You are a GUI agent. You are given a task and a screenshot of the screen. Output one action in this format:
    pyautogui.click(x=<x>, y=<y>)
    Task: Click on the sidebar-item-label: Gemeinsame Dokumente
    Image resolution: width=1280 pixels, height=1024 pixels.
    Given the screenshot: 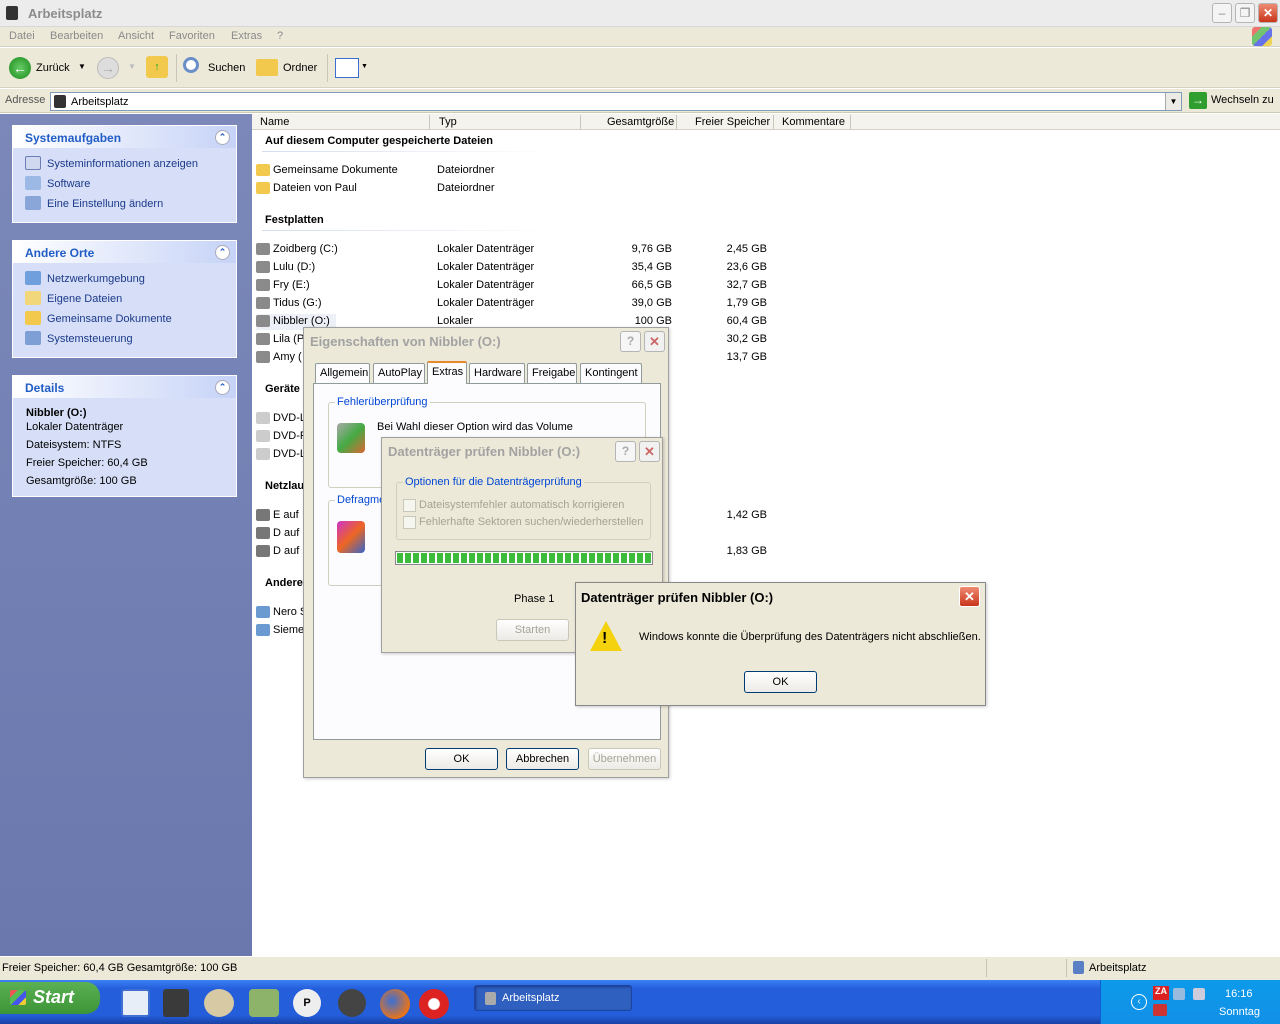 What is the action you would take?
    pyautogui.click(x=109, y=319)
    